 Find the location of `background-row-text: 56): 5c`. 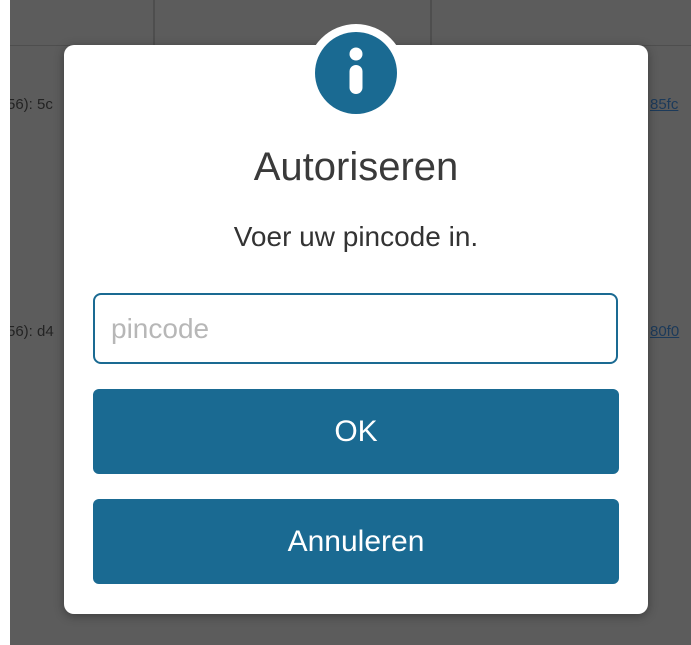

background-row-text: 56): 5c is located at coordinates (31, 104).